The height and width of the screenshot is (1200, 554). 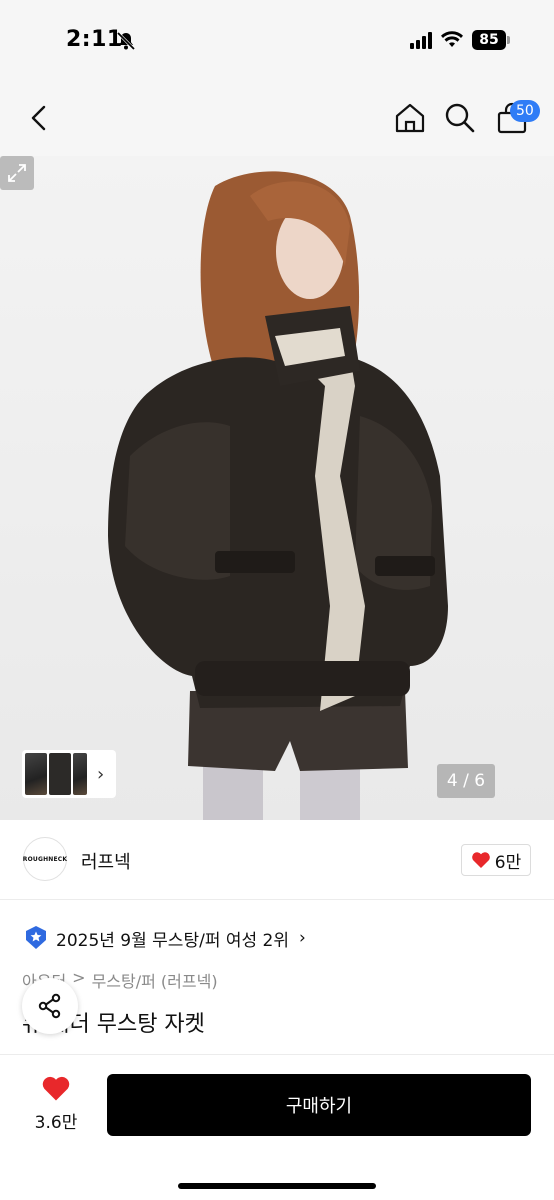 I want to click on thumbnail-strip: ›, so click(x=69, y=774).